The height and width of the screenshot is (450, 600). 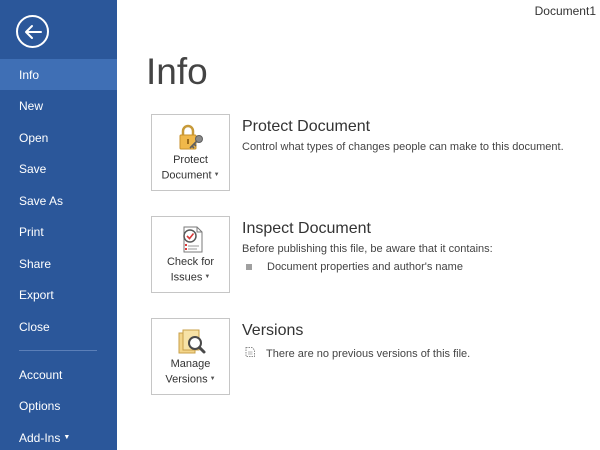 I want to click on tile-label-line1: Manage, so click(x=190, y=364).